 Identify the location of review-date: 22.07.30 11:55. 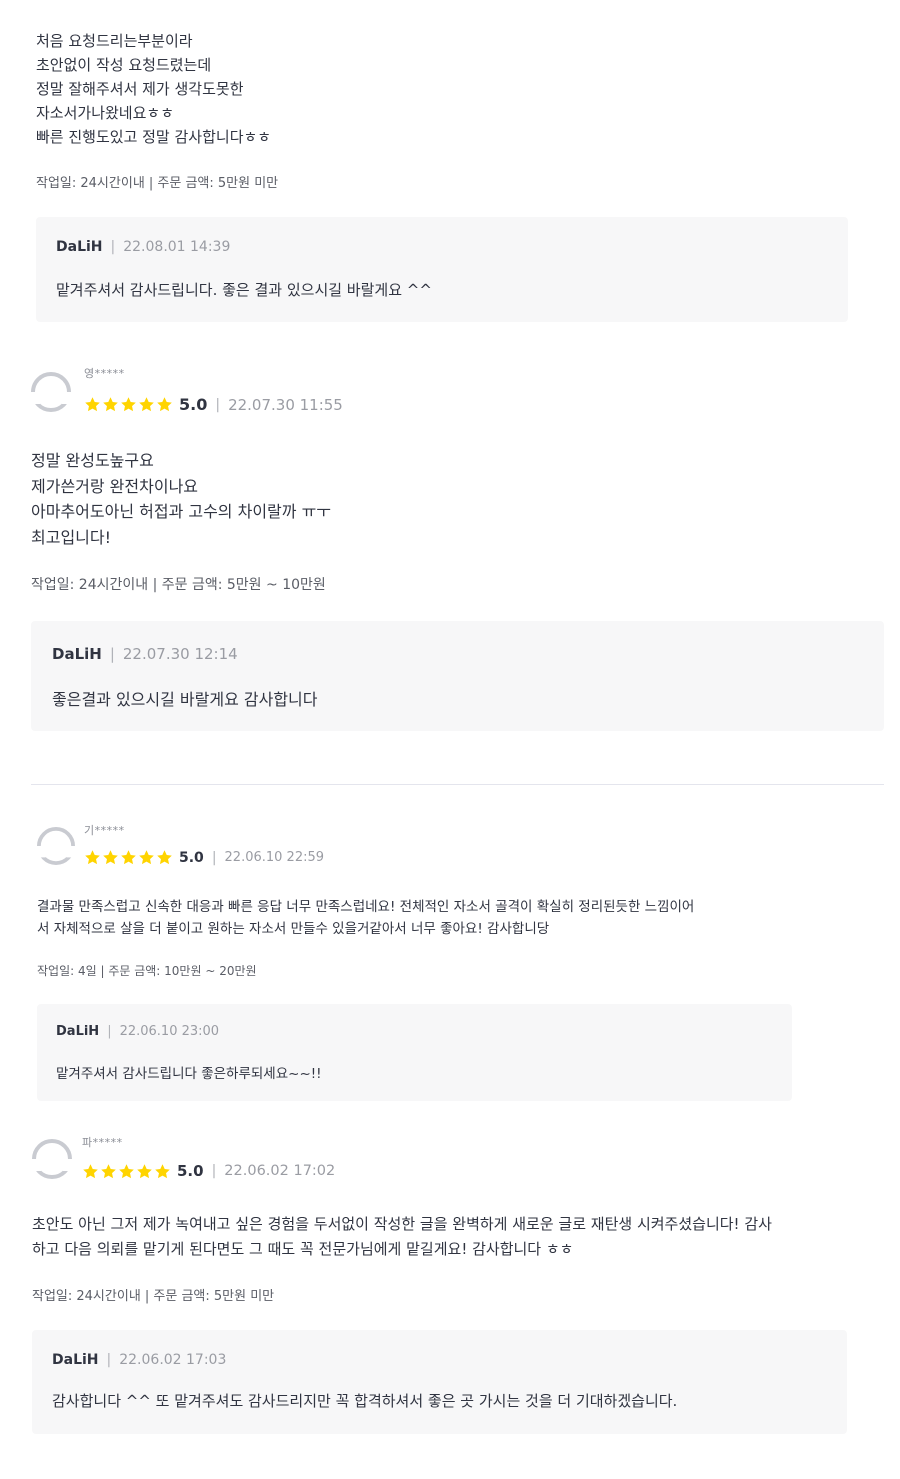
(285, 404).